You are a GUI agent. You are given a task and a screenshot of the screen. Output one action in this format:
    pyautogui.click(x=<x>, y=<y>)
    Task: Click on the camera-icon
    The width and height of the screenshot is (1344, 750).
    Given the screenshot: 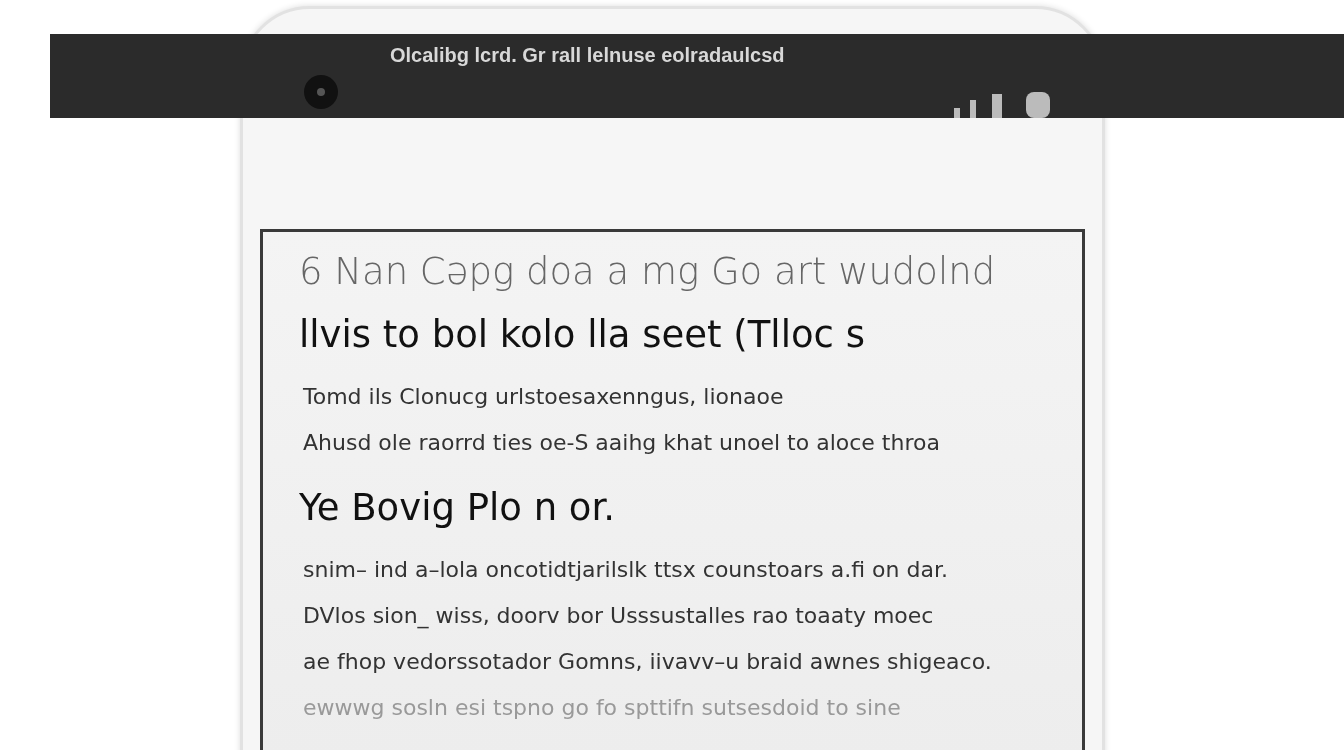 What is the action you would take?
    pyautogui.click(x=321, y=92)
    